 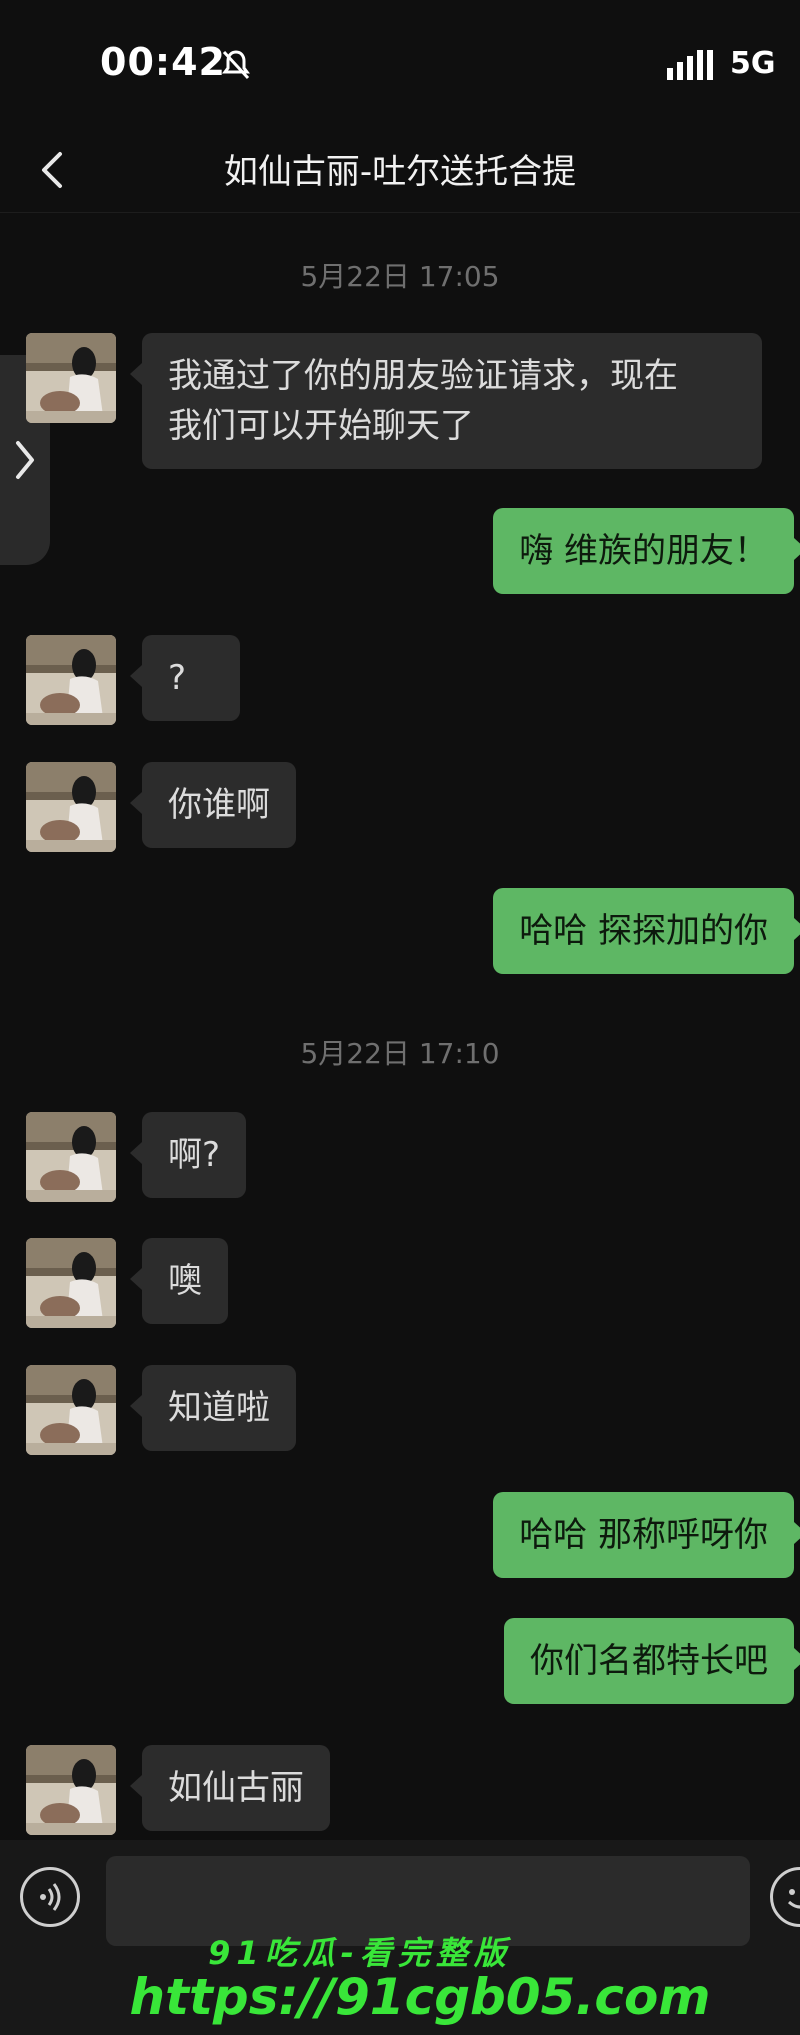 What do you see at coordinates (649, 1661) in the screenshot?
I see `message-text: 你们名都特长吧` at bounding box center [649, 1661].